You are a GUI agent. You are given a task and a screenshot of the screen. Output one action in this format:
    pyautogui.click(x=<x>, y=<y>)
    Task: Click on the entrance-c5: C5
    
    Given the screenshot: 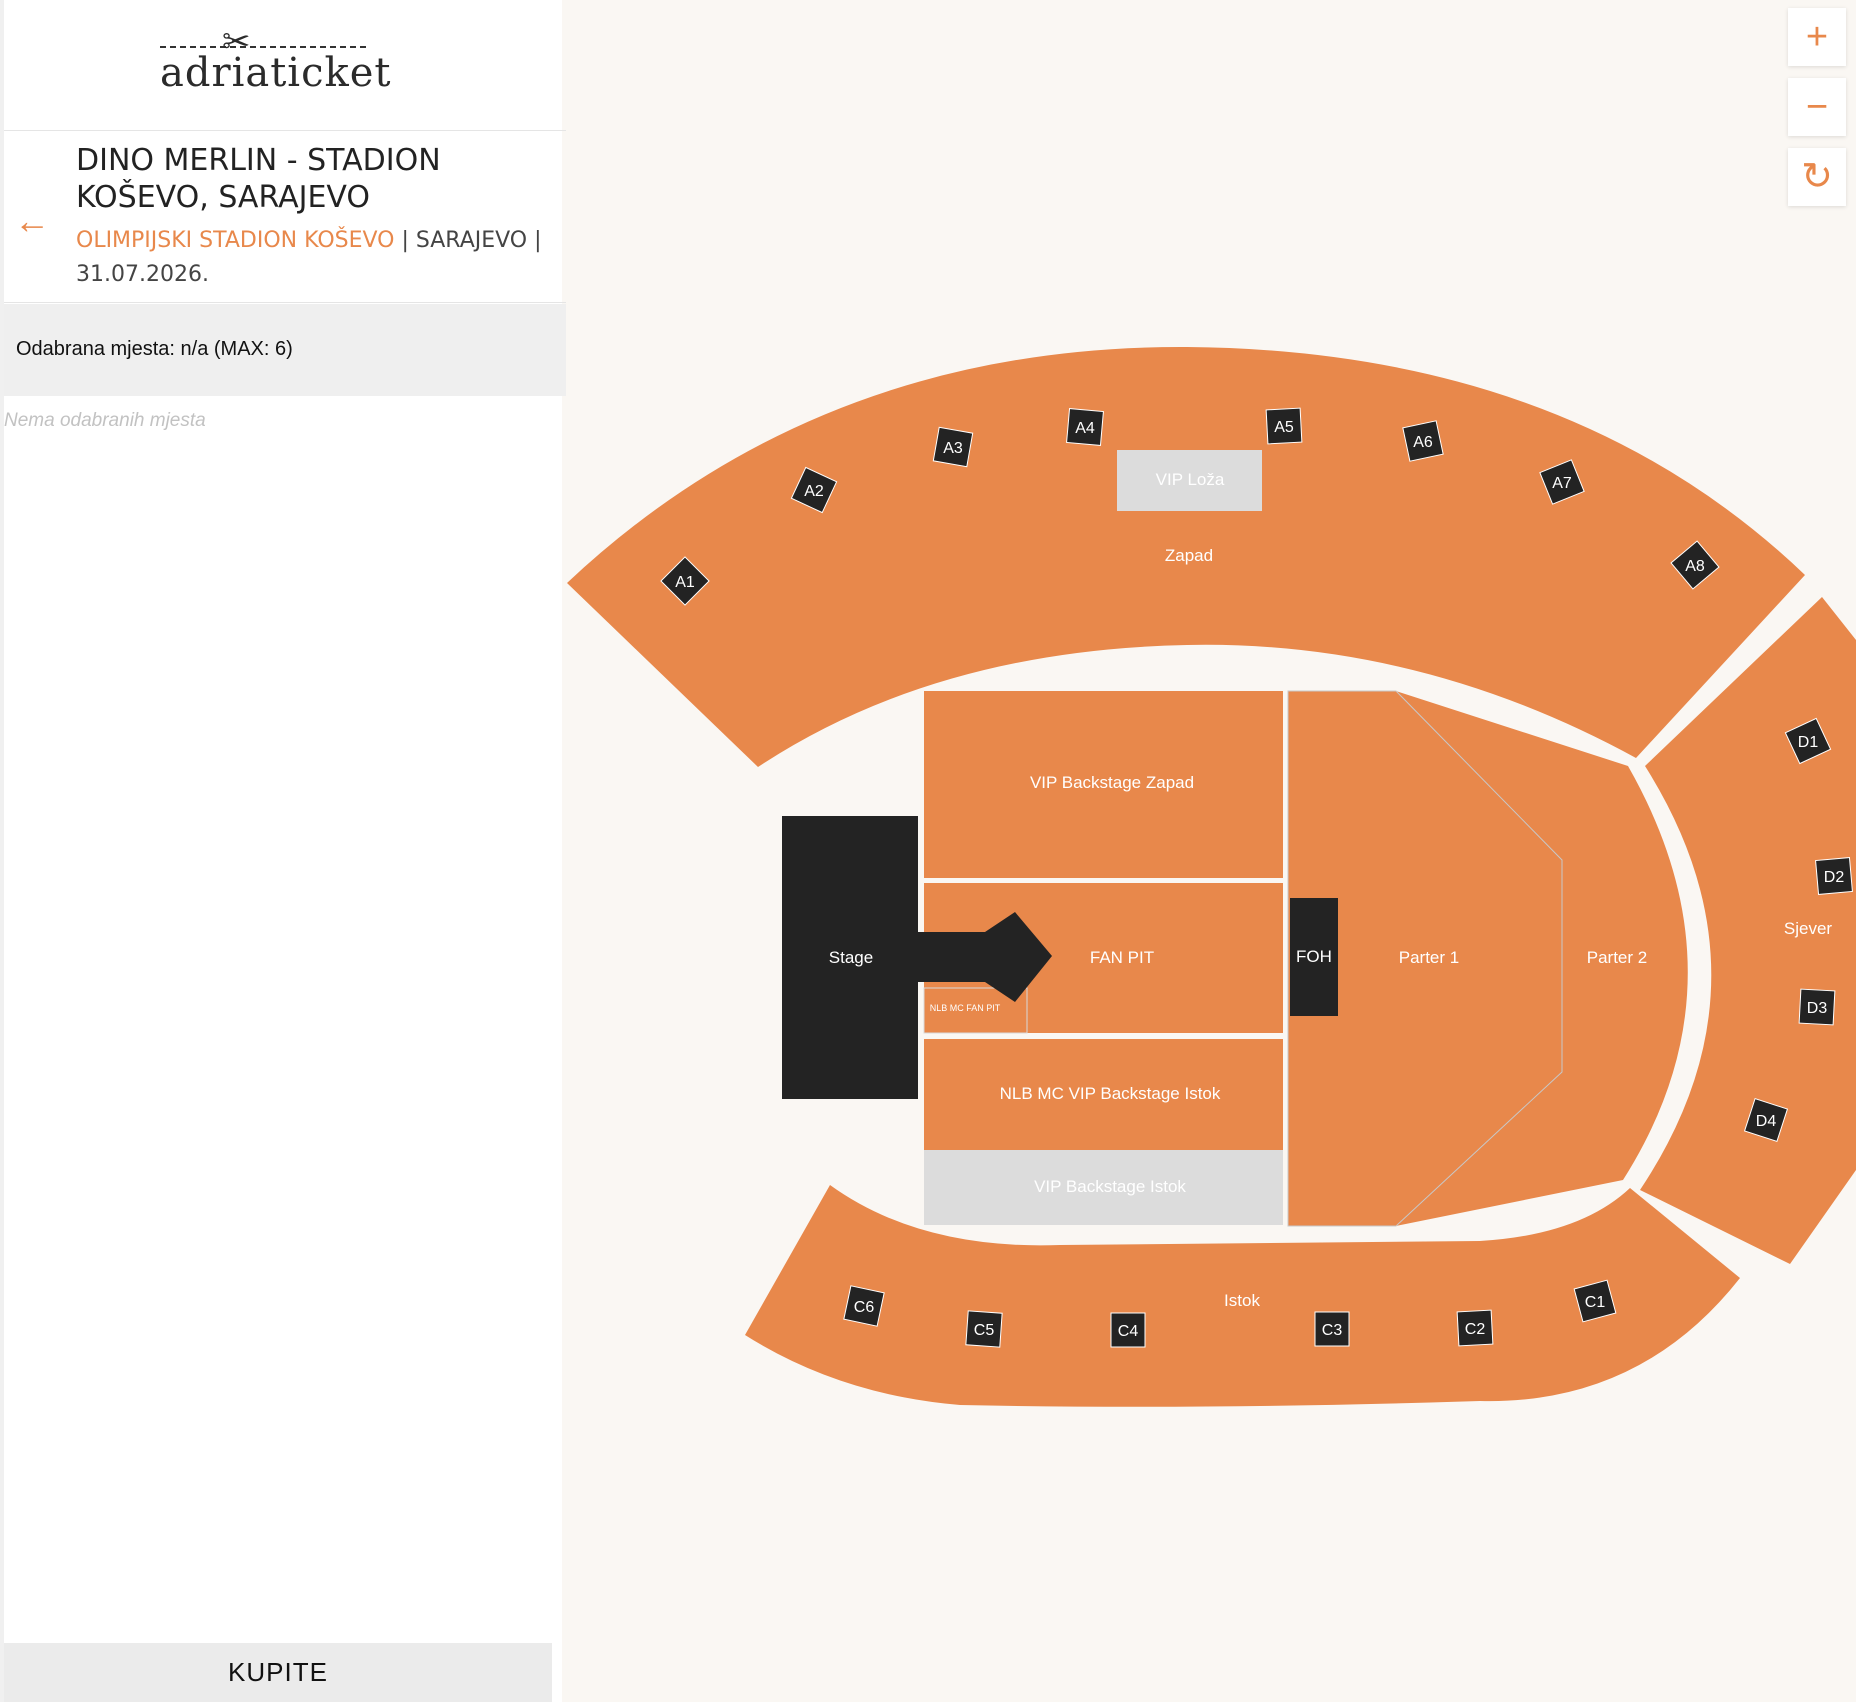 What is the action you would take?
    pyautogui.click(x=984, y=1329)
    